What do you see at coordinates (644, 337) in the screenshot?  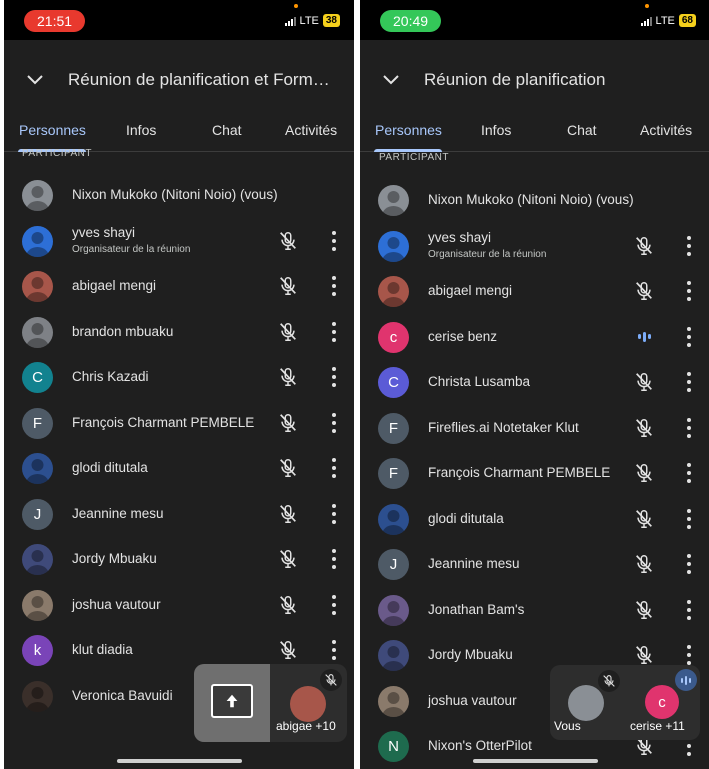 I see `speaking-indicator-icon` at bounding box center [644, 337].